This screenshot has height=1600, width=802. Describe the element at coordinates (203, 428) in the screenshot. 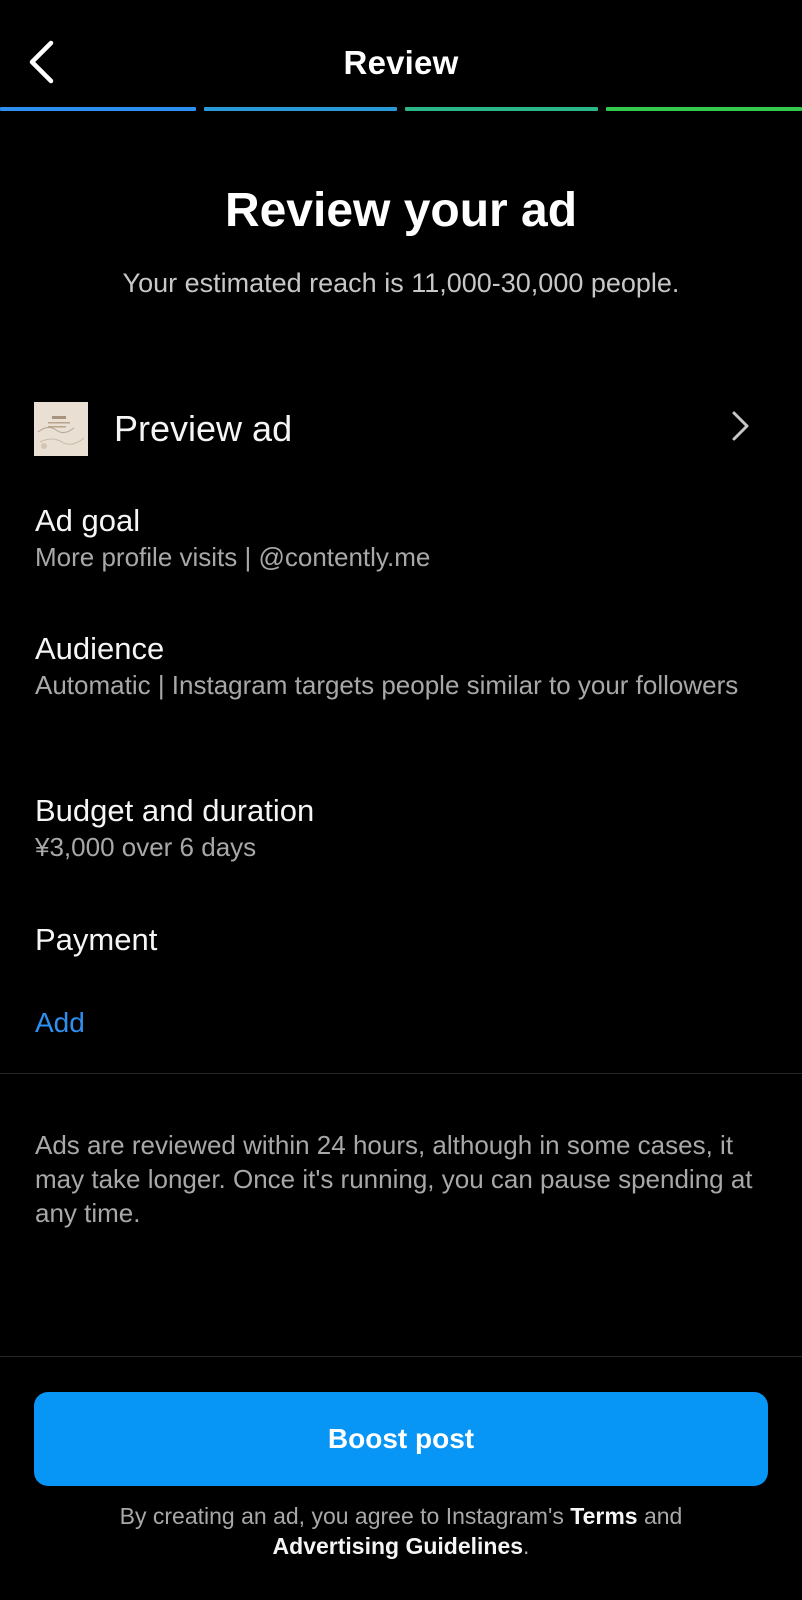

I see `preview-ad-label: Preview ad` at that location.